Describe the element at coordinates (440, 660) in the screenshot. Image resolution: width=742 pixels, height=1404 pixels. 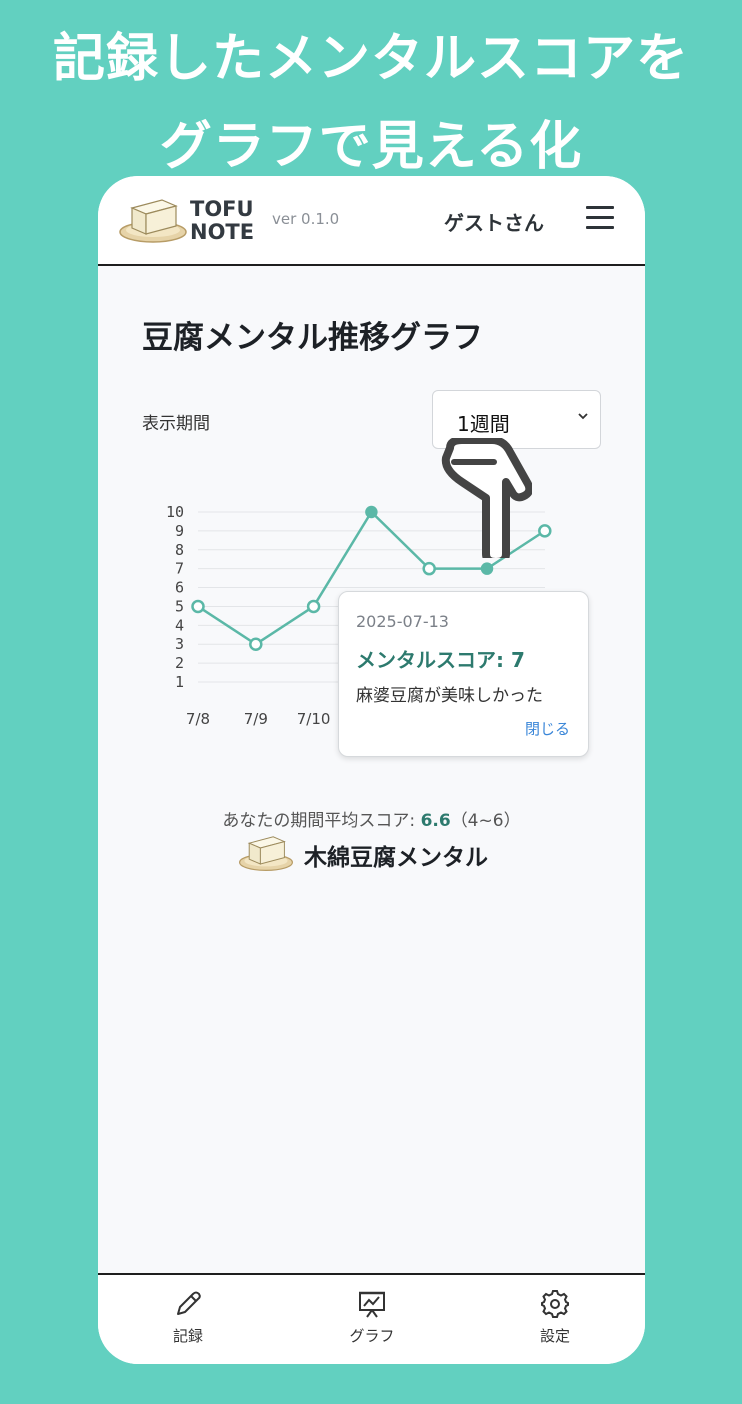
I see `tooltip-score: メンタルスコア: 7` at that location.